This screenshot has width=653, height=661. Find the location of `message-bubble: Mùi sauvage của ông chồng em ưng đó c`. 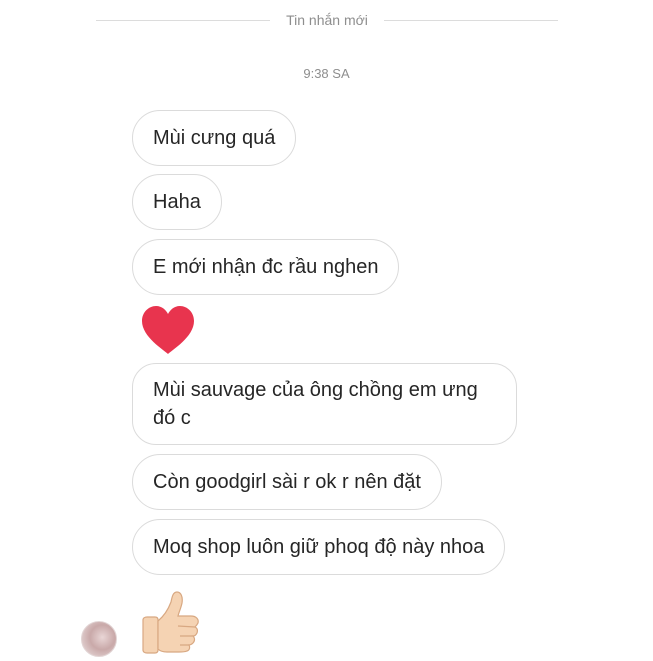

message-bubble: Mùi sauvage của ông chồng em ưng đó c is located at coordinates (324, 404).